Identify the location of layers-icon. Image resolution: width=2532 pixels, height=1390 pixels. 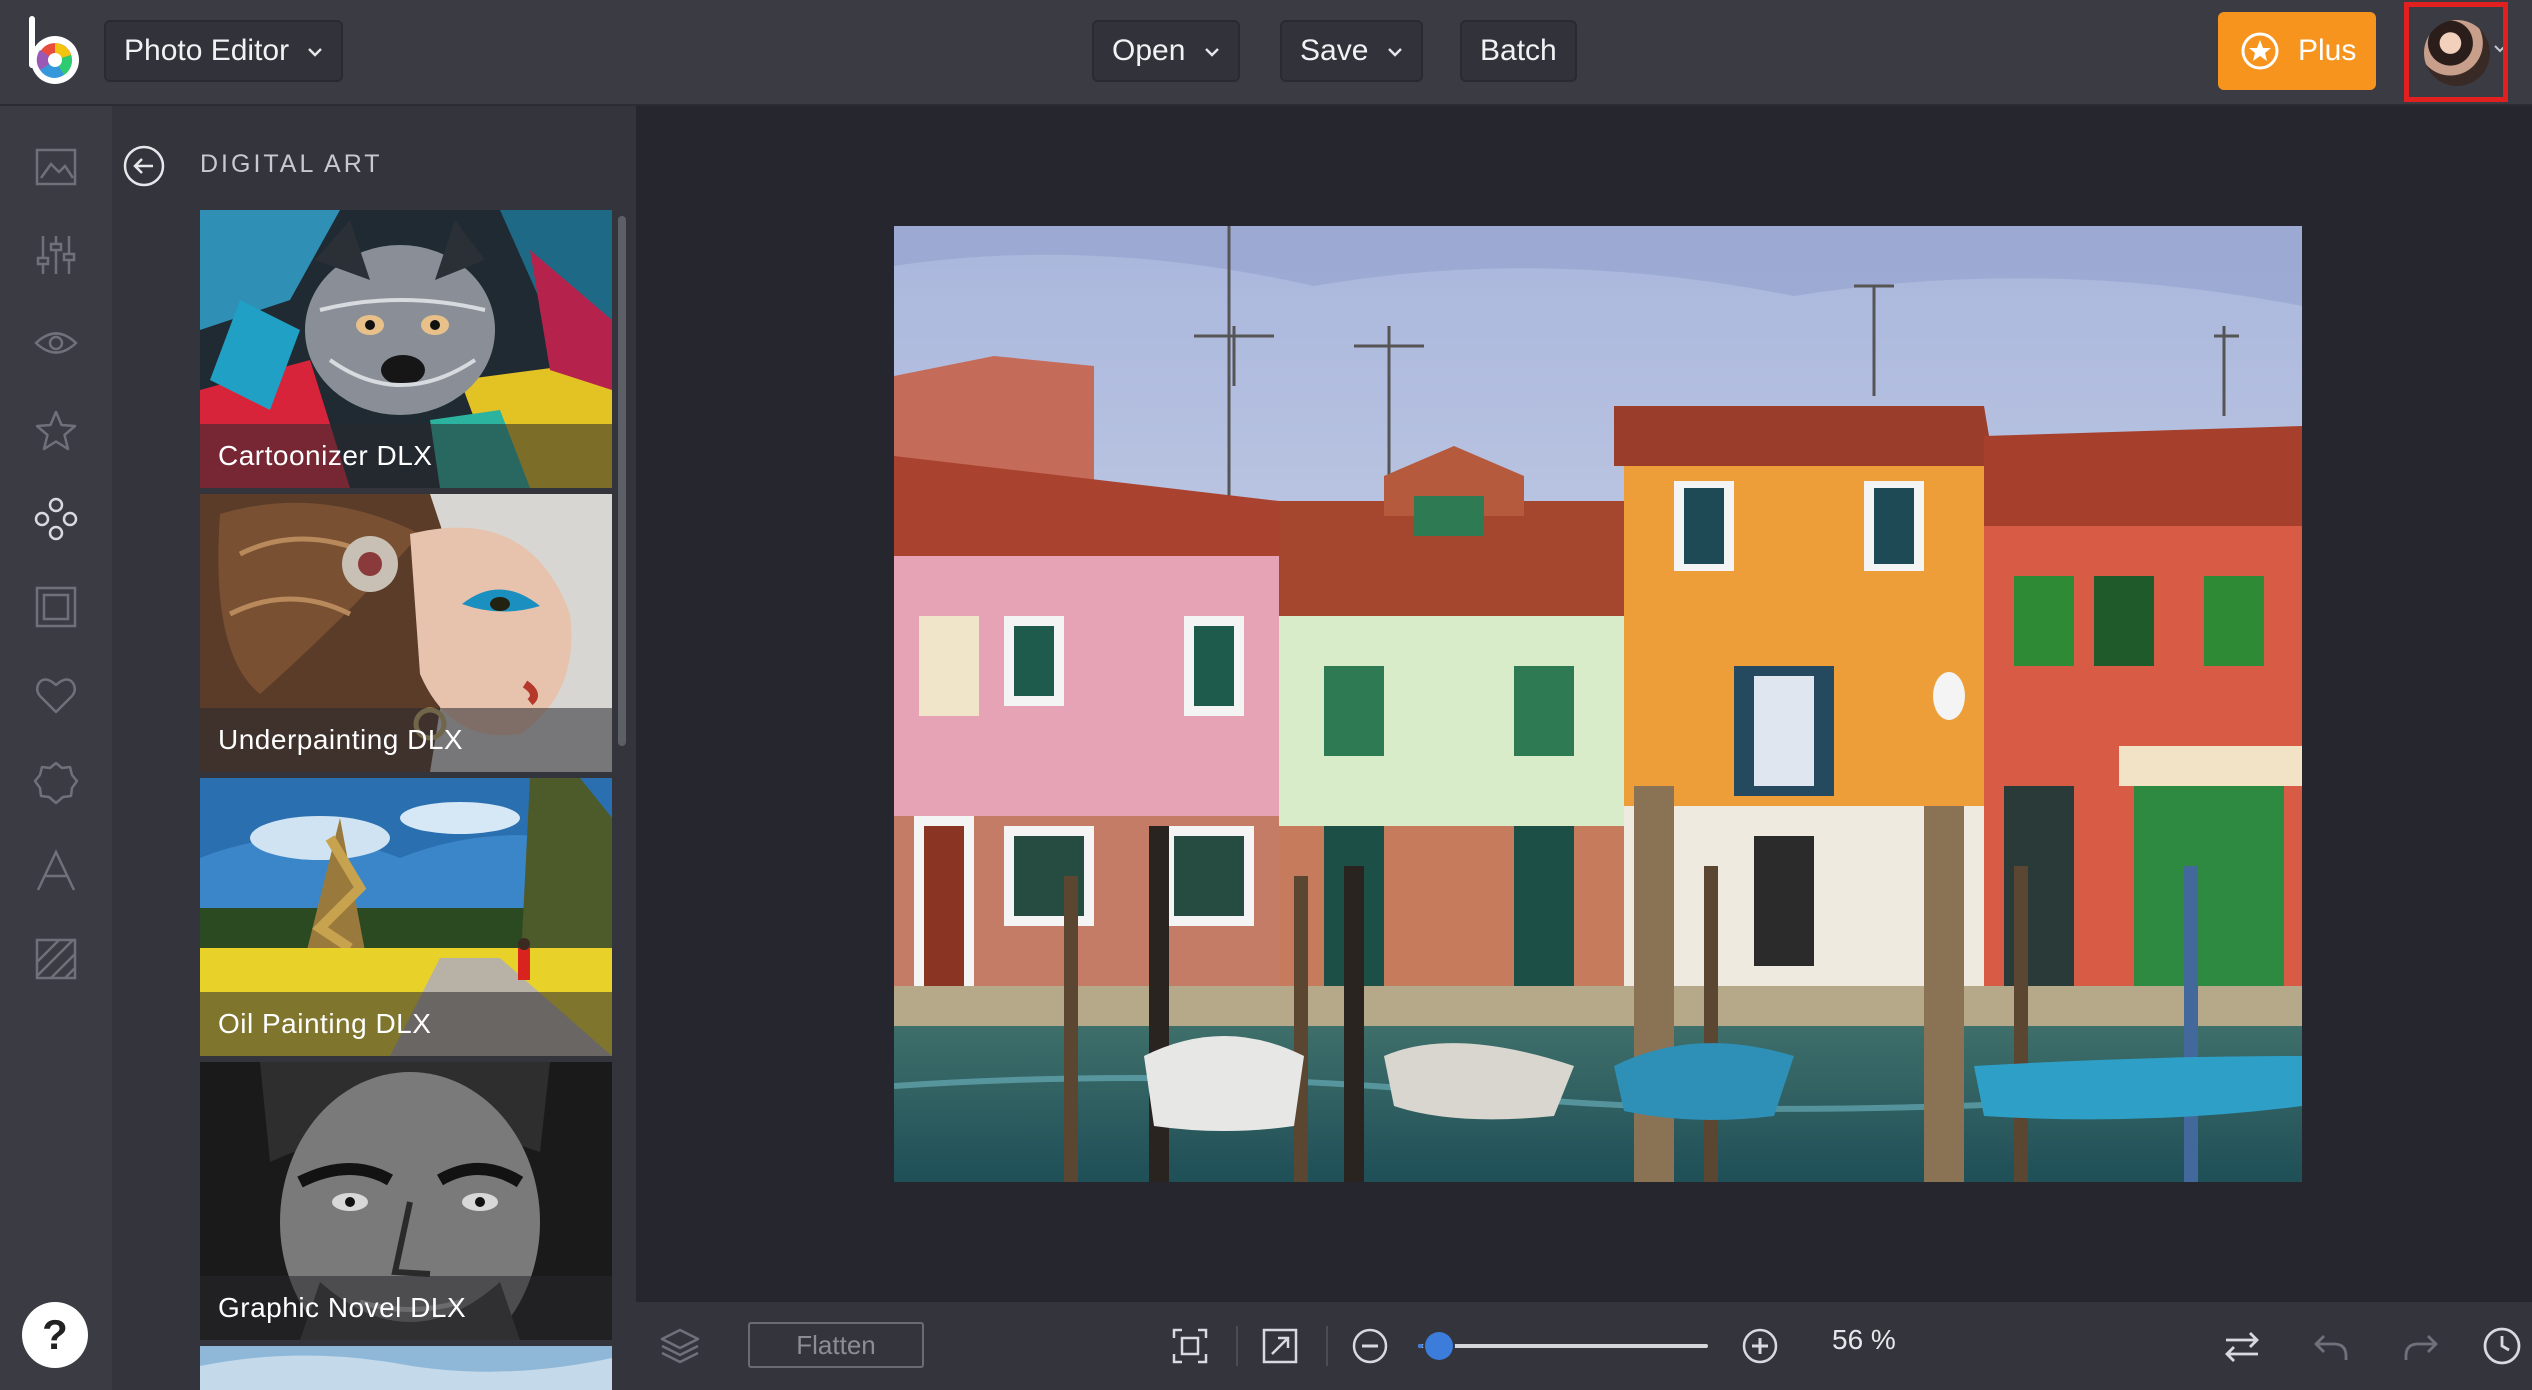
(680, 1346).